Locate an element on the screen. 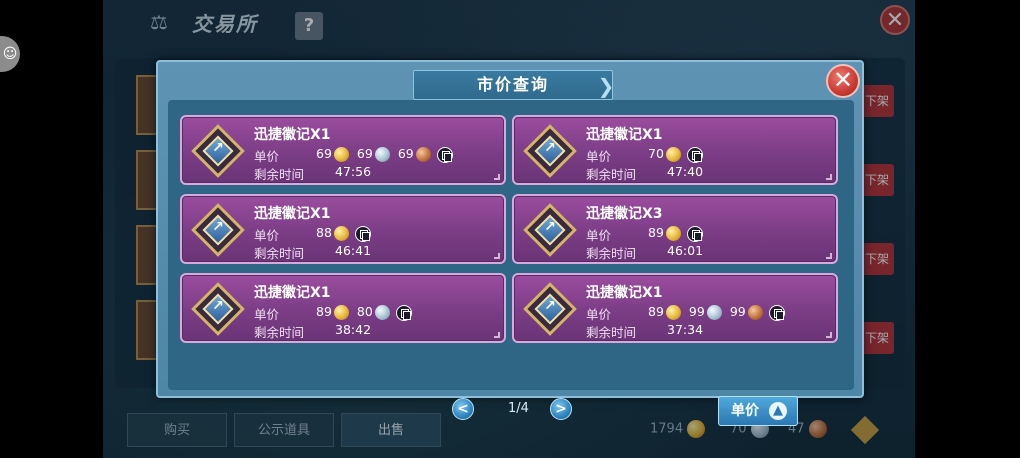 This screenshot has width=1020, height=458. listing-card: ↗ 迅捷徽记X1 单价 88 剩余时间 46:41 is located at coordinates (343, 229).